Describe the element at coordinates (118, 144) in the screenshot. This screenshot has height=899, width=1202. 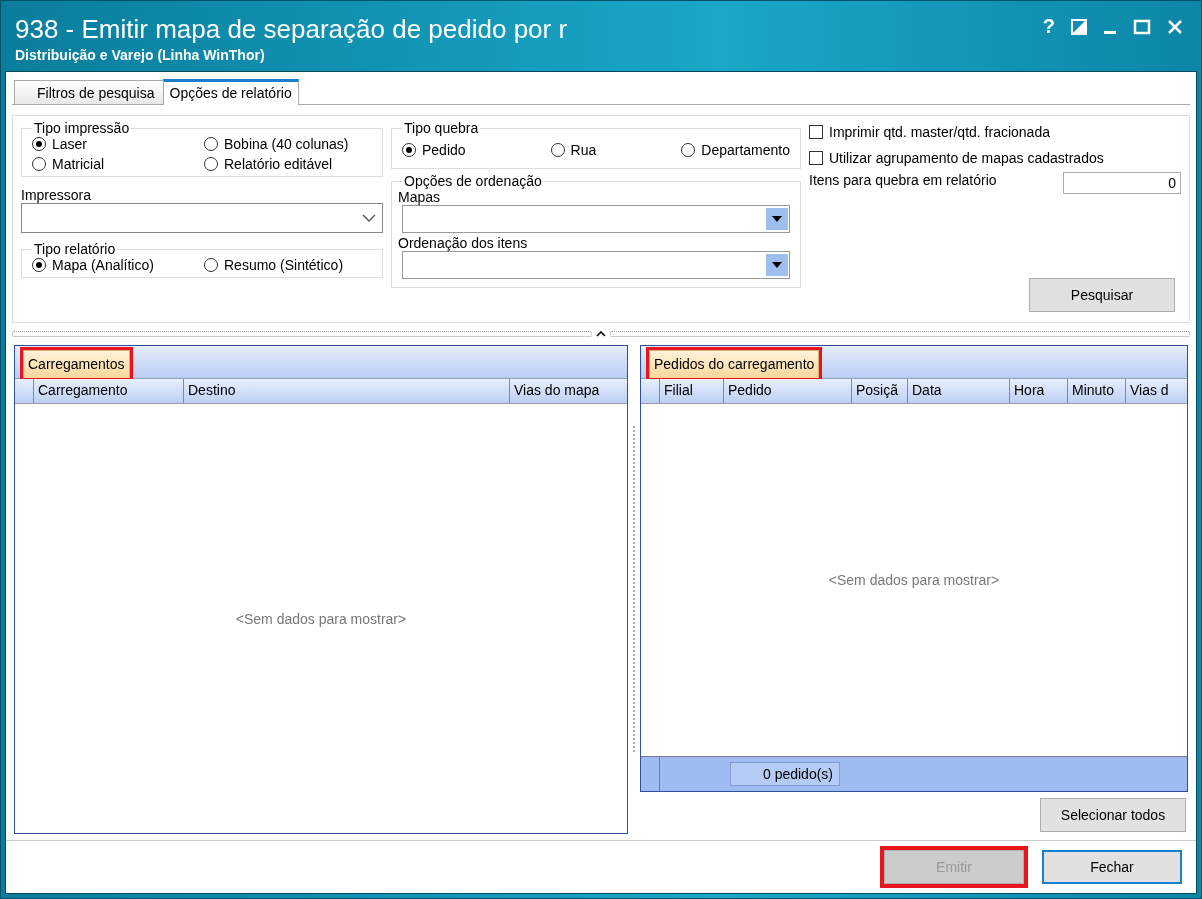
I see `radio-button: Laser` at that location.